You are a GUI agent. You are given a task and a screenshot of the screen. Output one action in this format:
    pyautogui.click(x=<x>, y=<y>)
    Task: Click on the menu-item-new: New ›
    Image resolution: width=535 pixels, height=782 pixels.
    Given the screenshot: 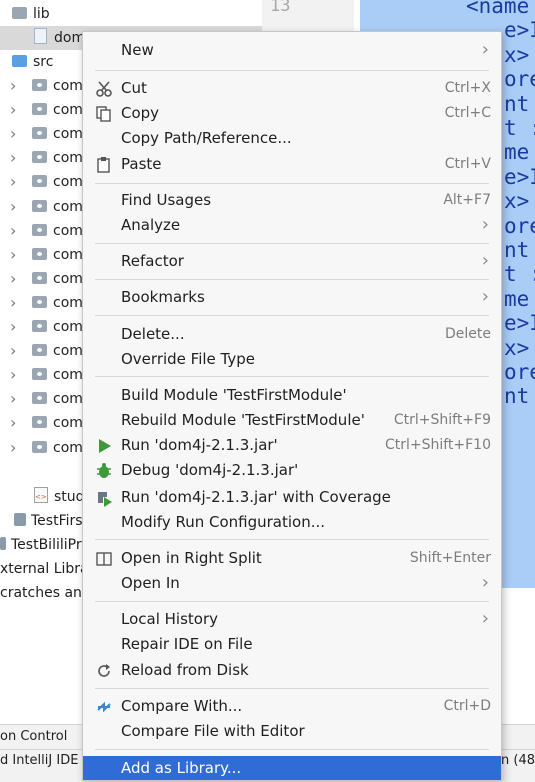 What is the action you would take?
    pyautogui.click(x=292, y=50)
    